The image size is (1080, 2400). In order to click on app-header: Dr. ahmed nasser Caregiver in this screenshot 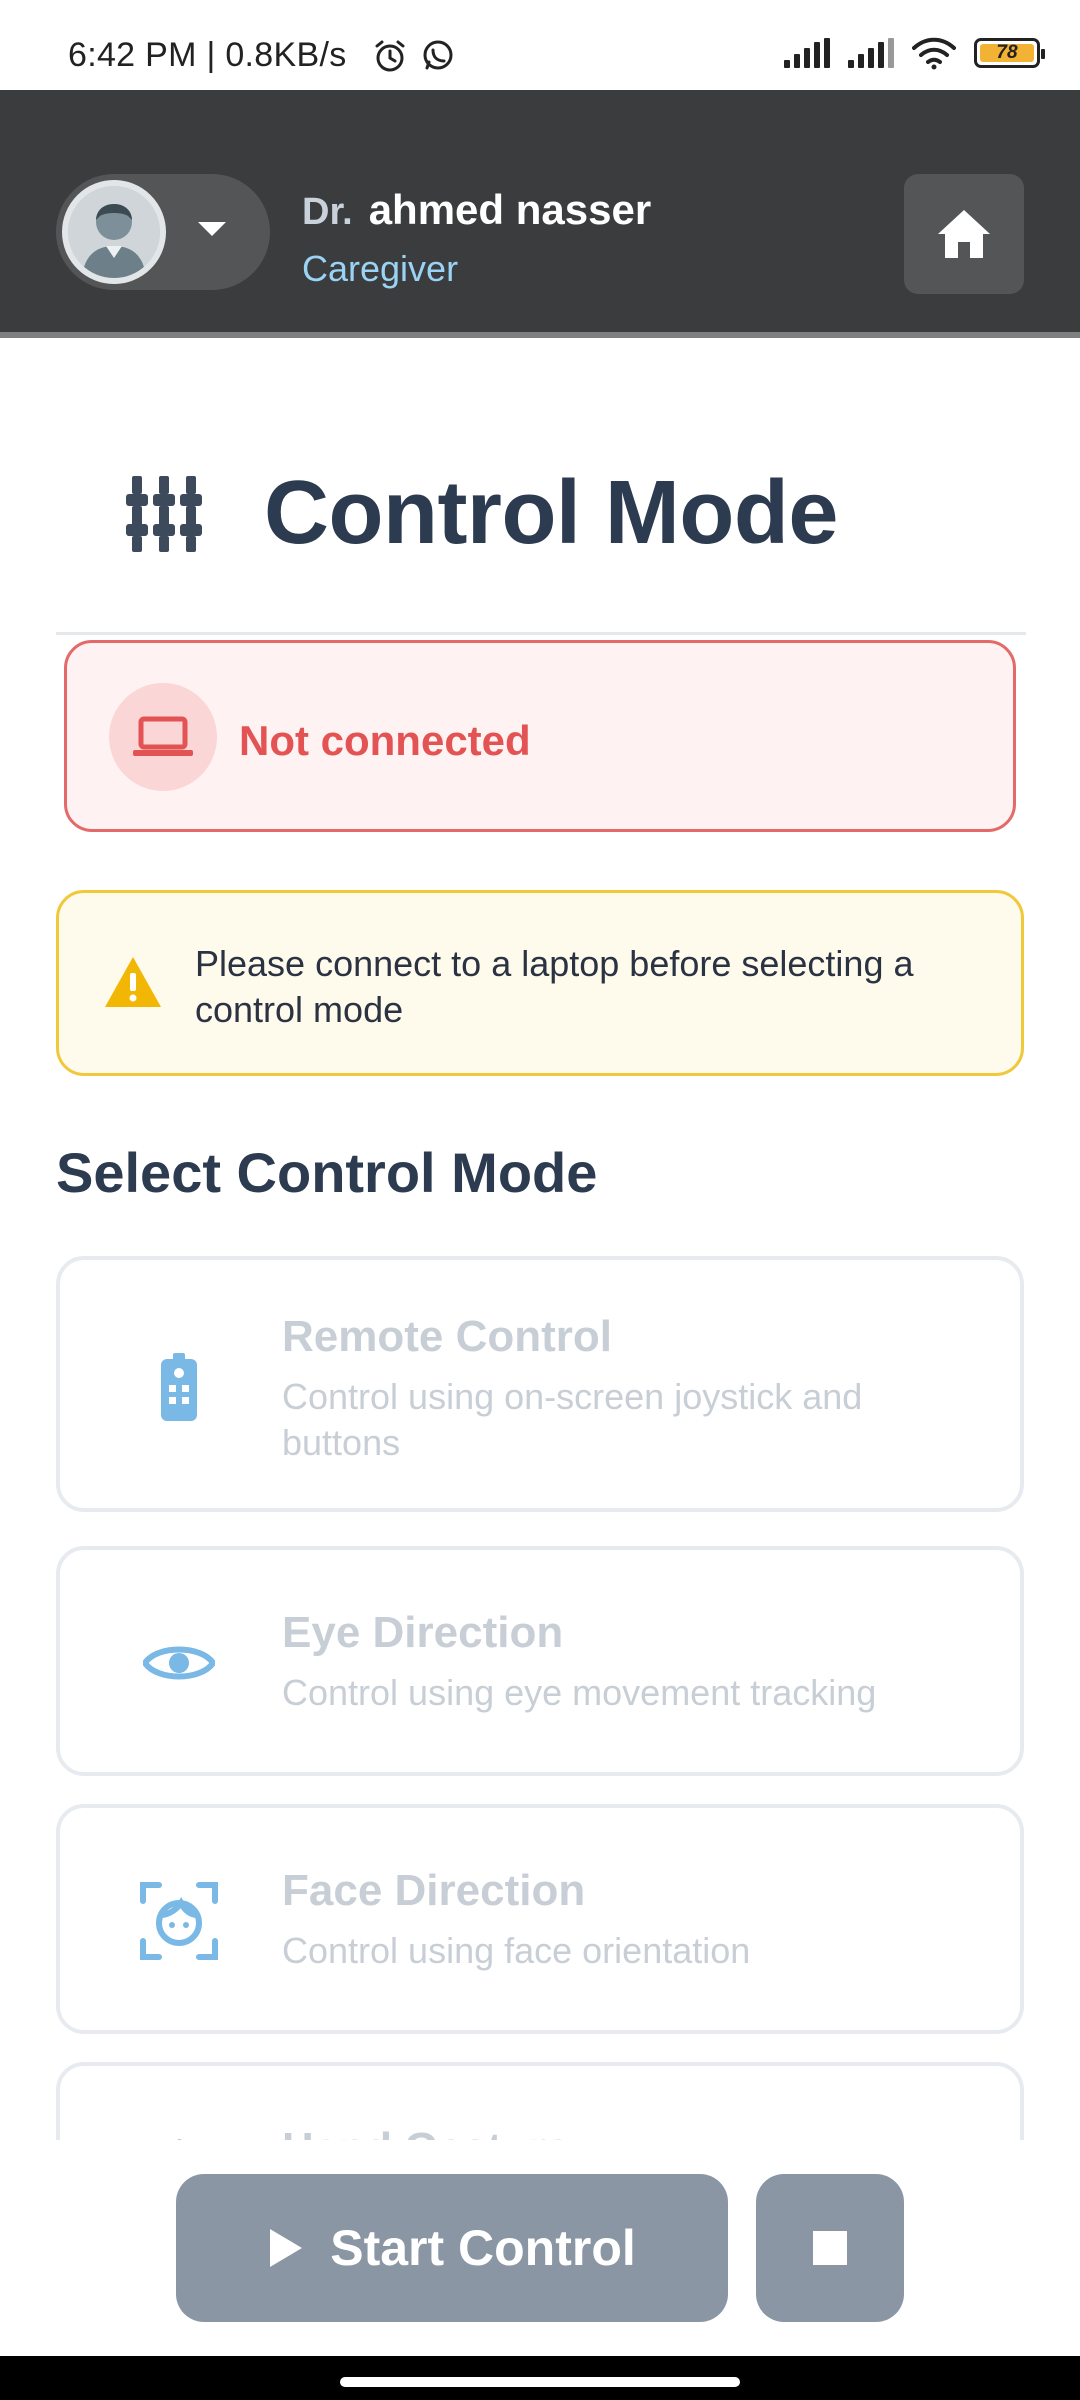, I will do `click(540, 214)`.